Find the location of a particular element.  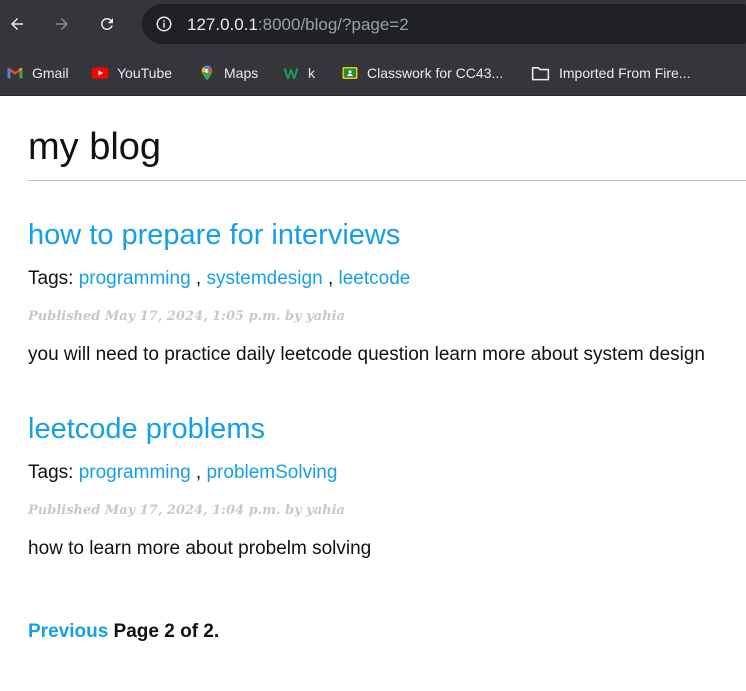

site-info-icon is located at coordinates (164, 24).